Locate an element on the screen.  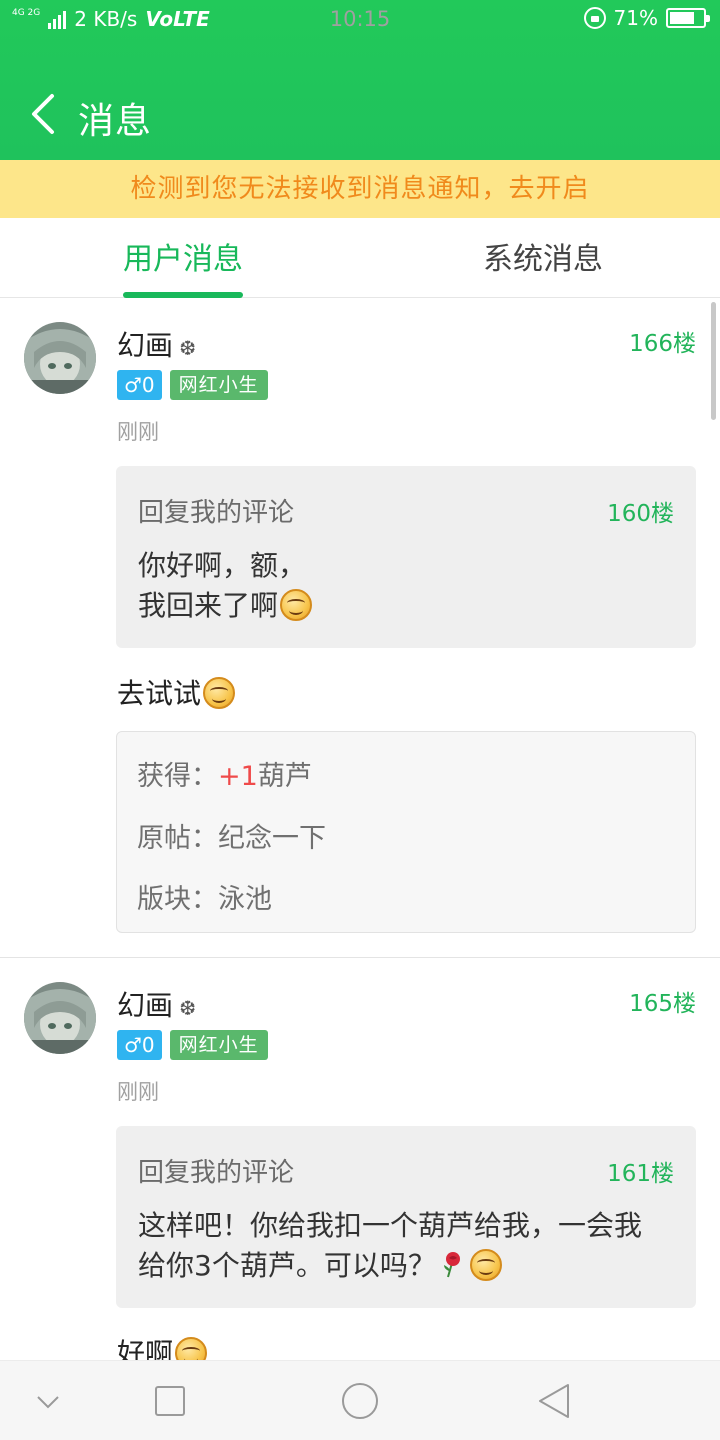
tab-label: 用户消息 is located at coordinates (183, 259).